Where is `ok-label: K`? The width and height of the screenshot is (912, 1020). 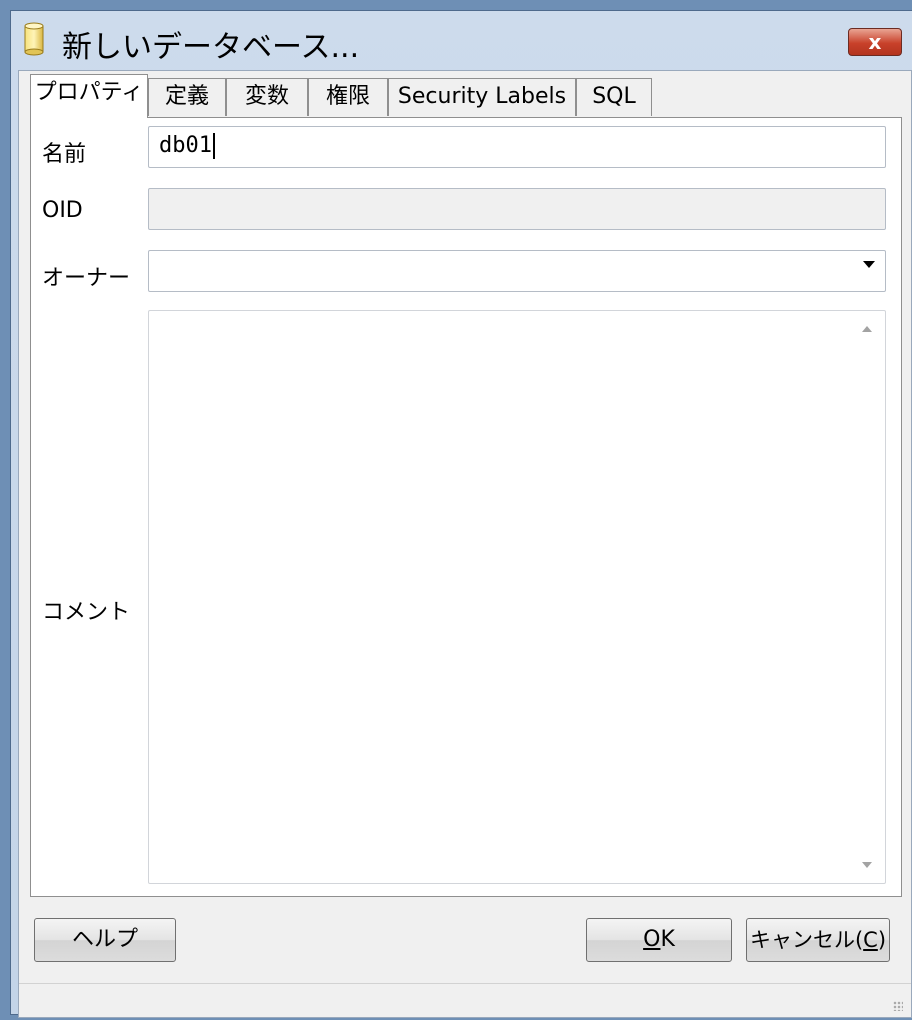
ok-label: K is located at coordinates (667, 939).